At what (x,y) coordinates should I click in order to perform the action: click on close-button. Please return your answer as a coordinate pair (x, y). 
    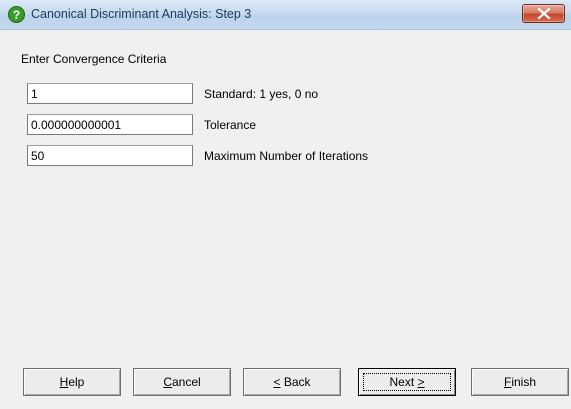
    Looking at the image, I should click on (543, 13).